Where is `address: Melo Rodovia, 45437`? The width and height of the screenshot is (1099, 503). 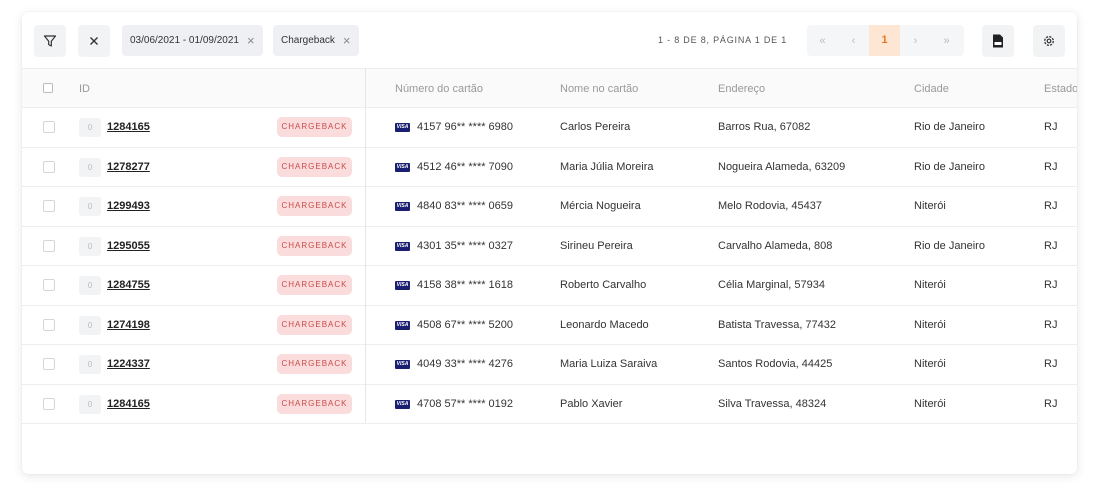 address: Melo Rodovia, 45437 is located at coordinates (770, 206).